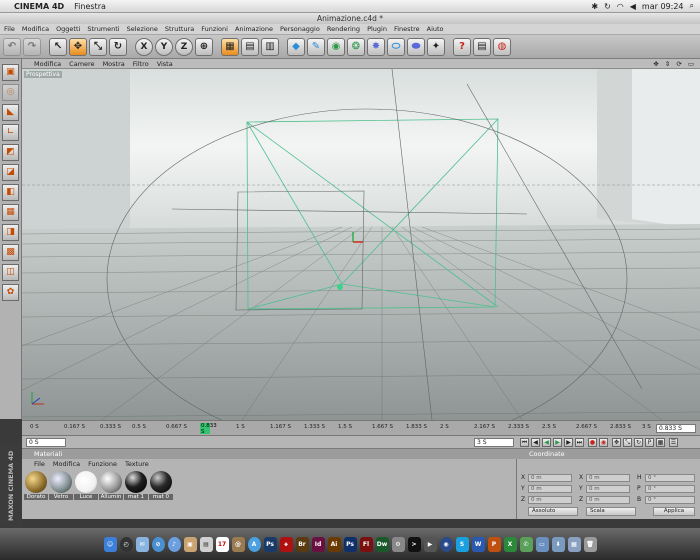  I want to click on rot-h-field: 0 °, so click(670, 478).